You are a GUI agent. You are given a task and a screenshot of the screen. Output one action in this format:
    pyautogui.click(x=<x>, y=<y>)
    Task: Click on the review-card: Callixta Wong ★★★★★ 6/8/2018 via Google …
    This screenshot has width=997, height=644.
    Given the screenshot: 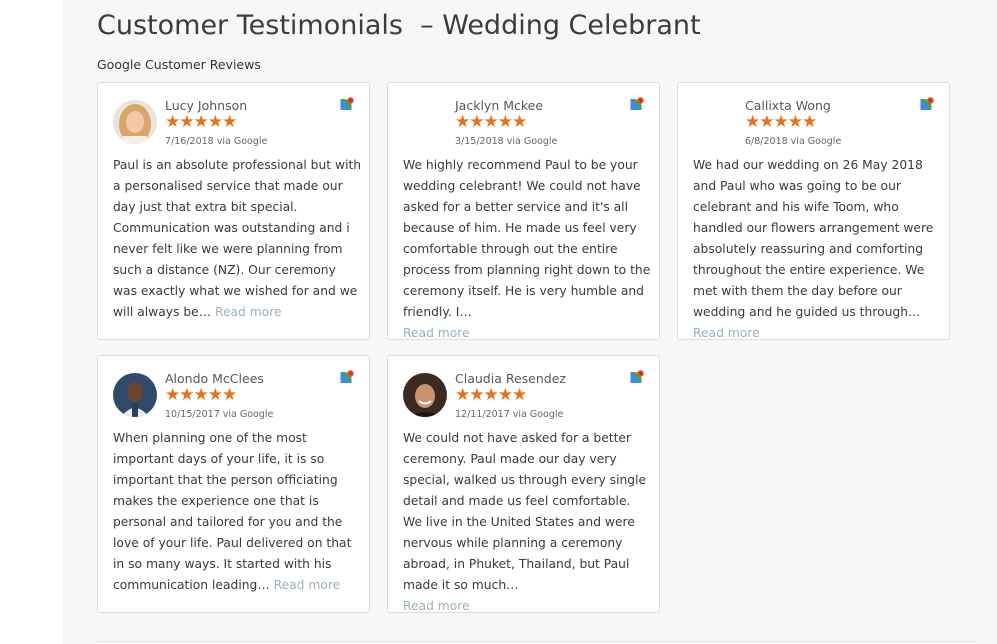 What is the action you would take?
    pyautogui.click(x=813, y=211)
    